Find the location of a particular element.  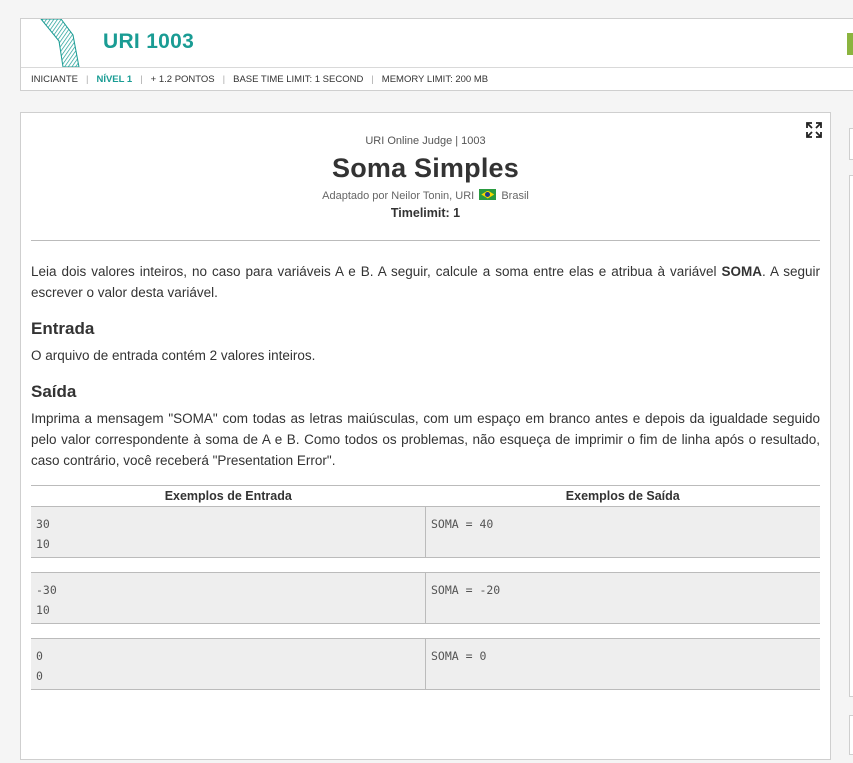

sample-row: -30 10 SOMA = -20 is located at coordinates (425, 598).